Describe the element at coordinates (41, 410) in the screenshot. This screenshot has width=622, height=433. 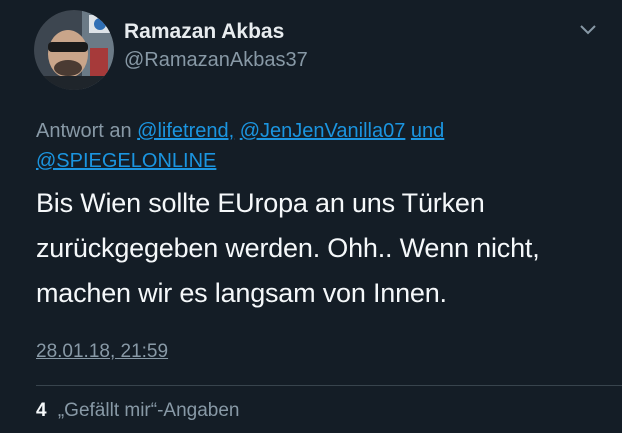
I see `likes-count: 4` at that location.